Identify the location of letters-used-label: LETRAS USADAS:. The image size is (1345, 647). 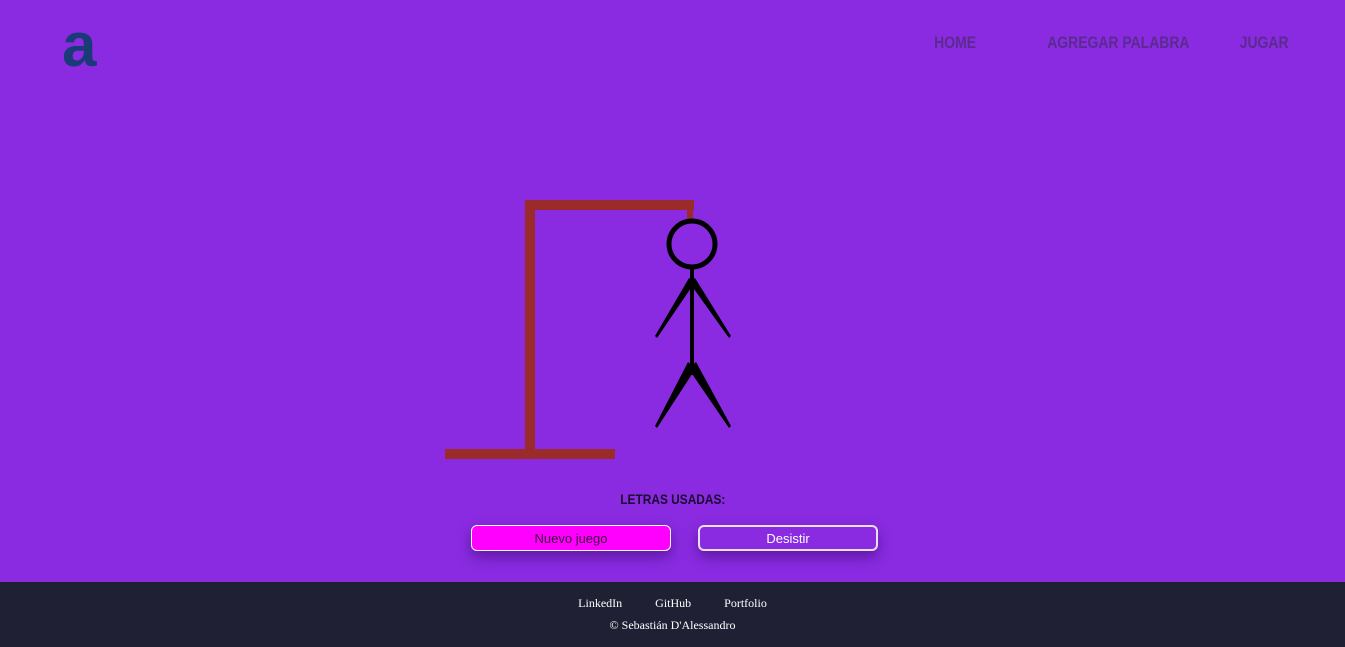
(672, 499).